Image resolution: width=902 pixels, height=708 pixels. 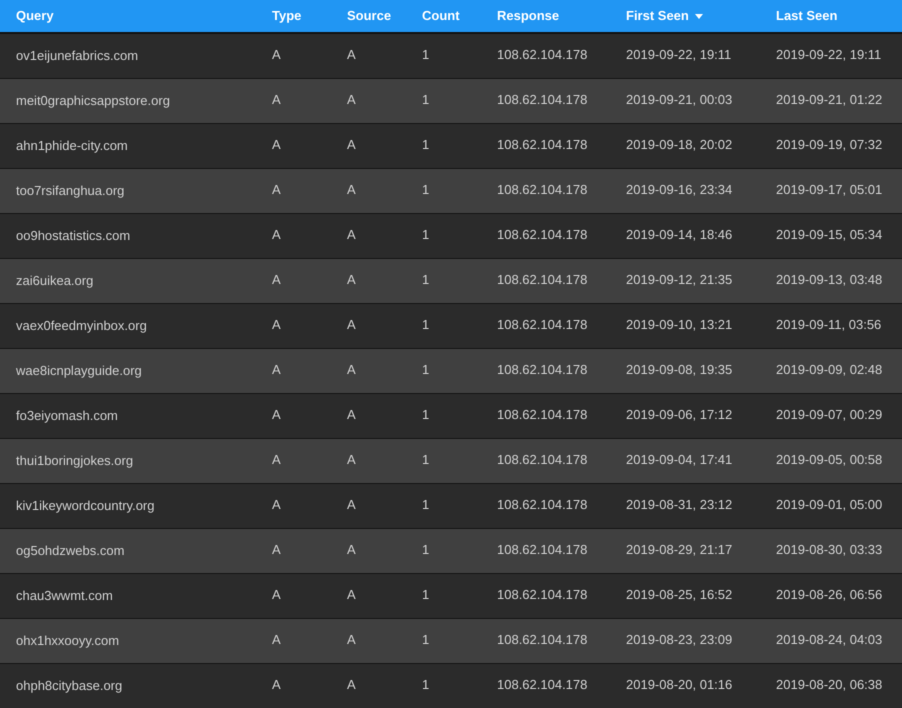 I want to click on table-row: meit0graphicsappstore.org A A 1 108.62.104.178 2019-09-21, 00:03 2019-09-21, 01:22, so click(x=451, y=101).